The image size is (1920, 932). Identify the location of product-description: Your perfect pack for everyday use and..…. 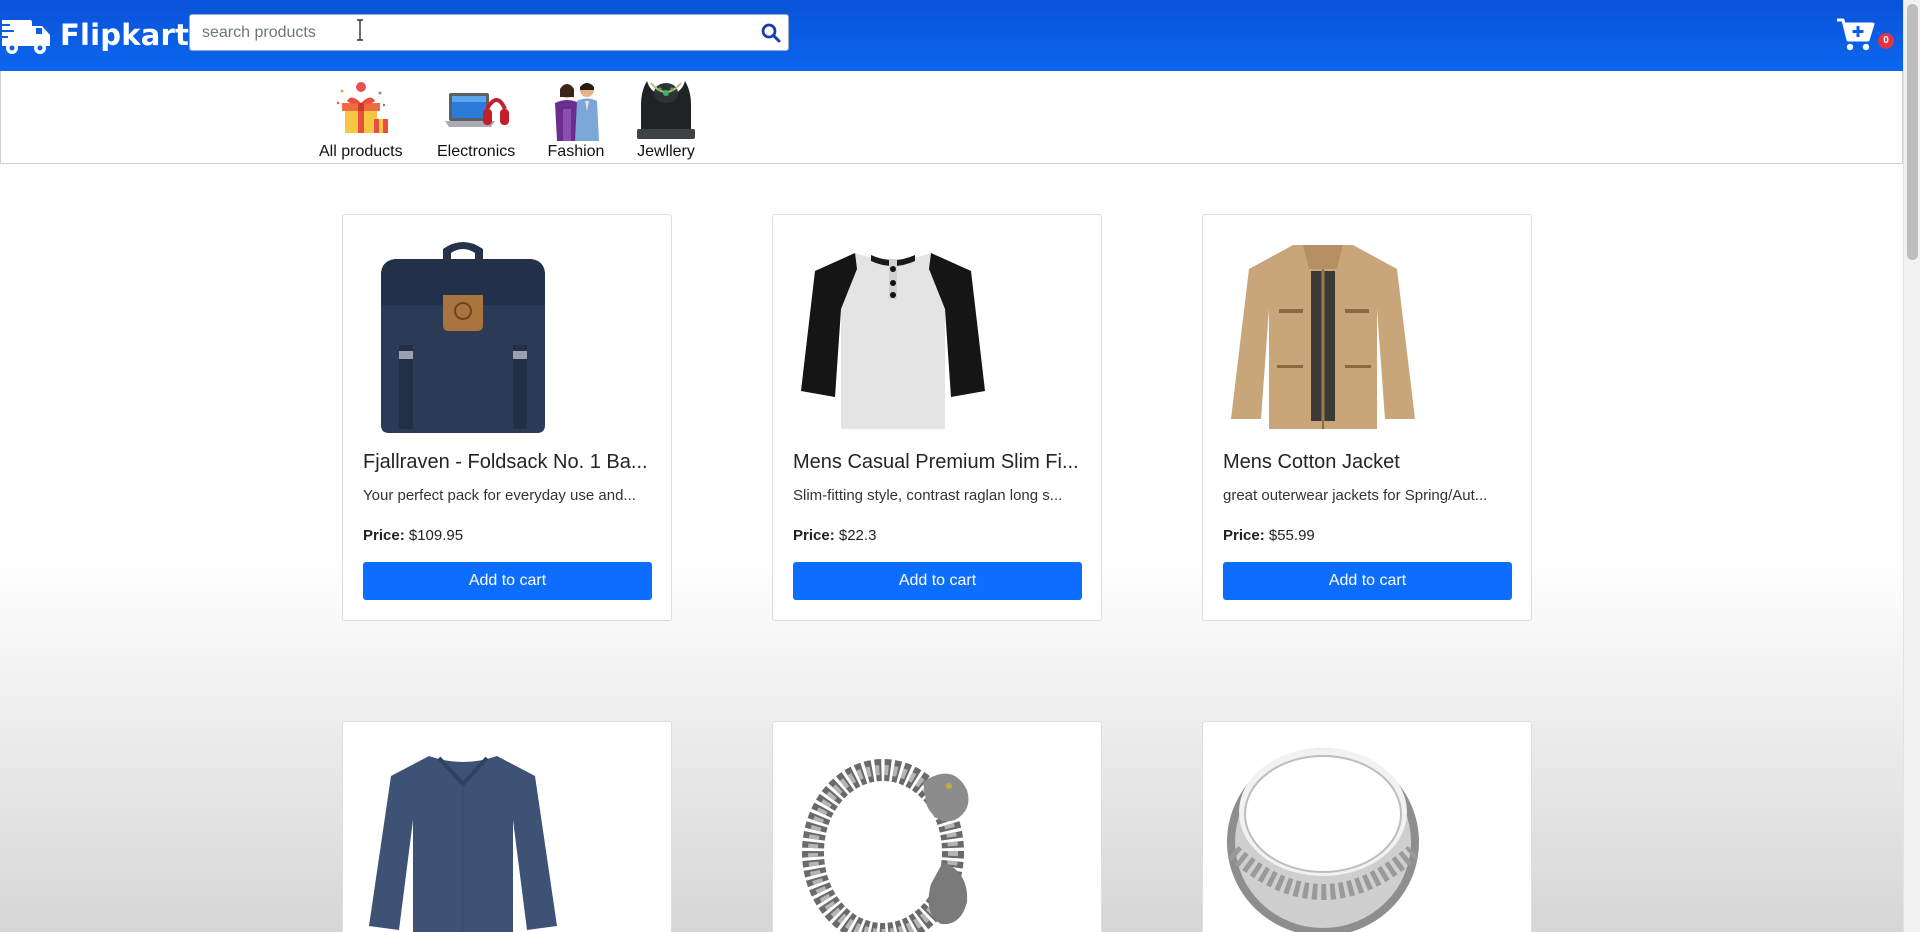
(499, 495).